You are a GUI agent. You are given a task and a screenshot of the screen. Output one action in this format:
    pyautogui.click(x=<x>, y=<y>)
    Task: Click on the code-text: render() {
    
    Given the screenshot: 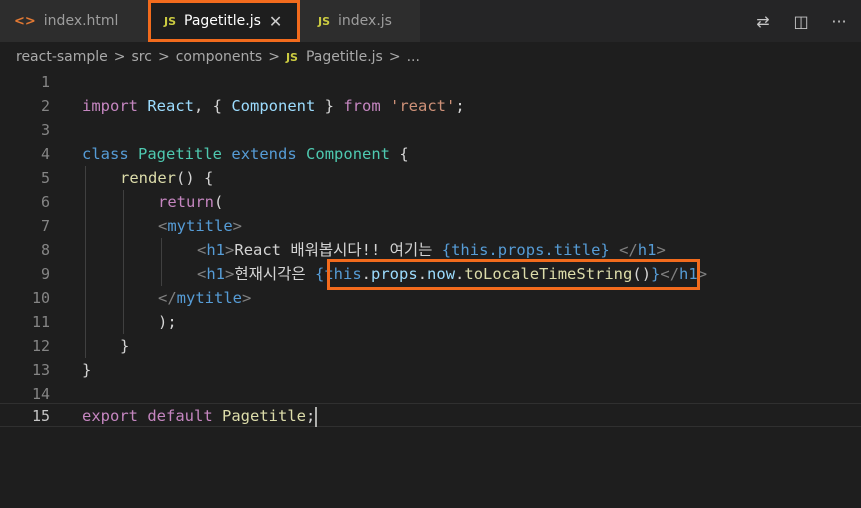 What is the action you would take?
    pyautogui.click(x=166, y=178)
    